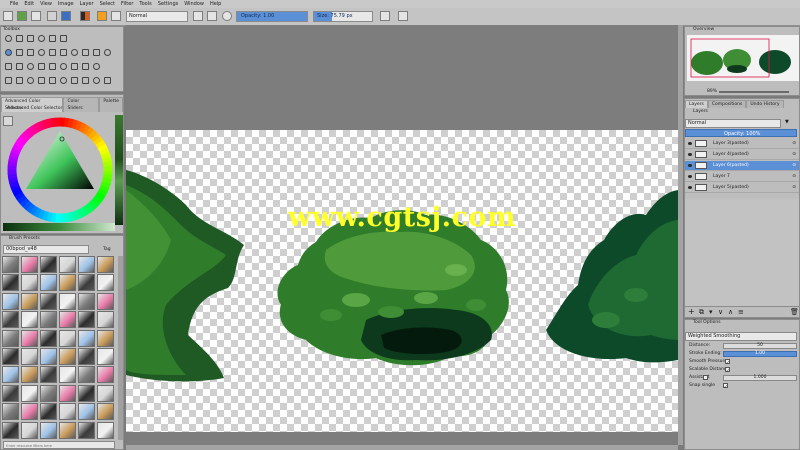 The height and width of the screenshot is (450, 800). I want to click on color-picker-tool-icon, so click(52, 66).